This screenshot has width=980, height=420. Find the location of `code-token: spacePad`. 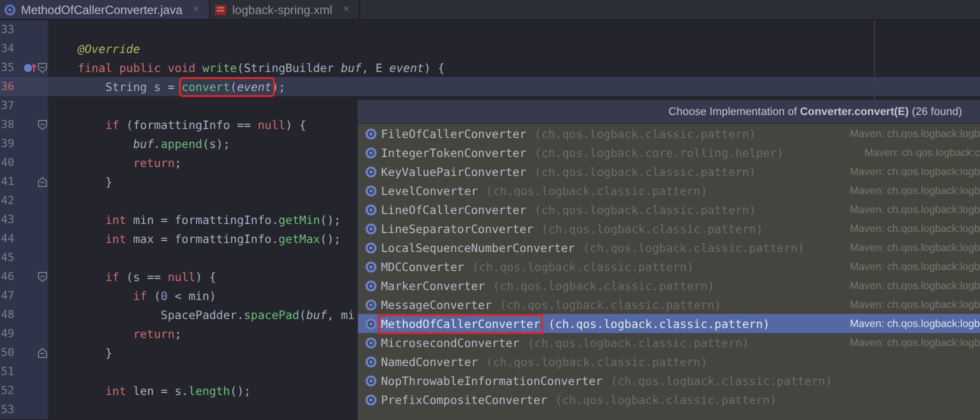

code-token: spacePad is located at coordinates (272, 315).